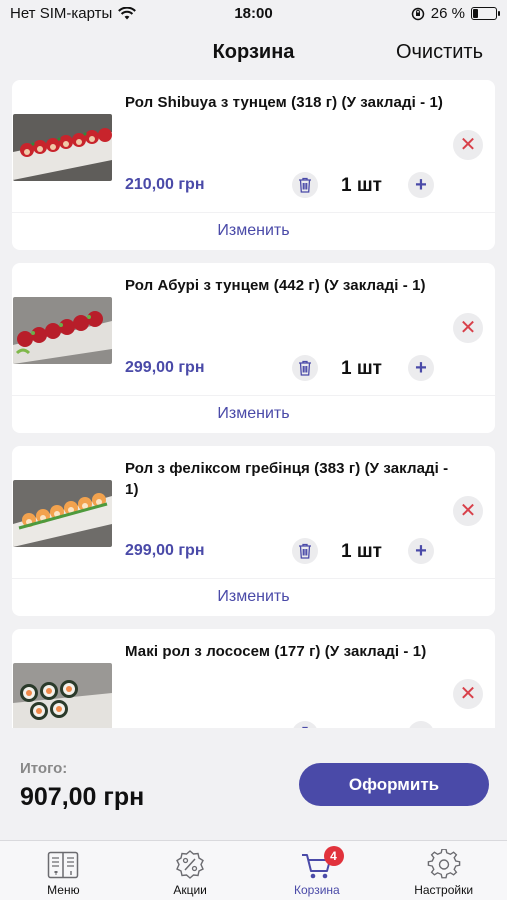 Image resolution: width=507 pixels, height=900 pixels. Describe the element at coordinates (63, 890) in the screenshot. I see `tab-label: Меню` at that location.